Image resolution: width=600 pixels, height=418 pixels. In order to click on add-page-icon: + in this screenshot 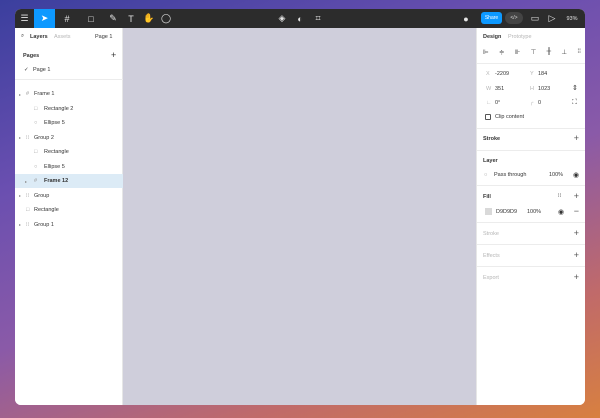, I will do `click(113, 55)`.